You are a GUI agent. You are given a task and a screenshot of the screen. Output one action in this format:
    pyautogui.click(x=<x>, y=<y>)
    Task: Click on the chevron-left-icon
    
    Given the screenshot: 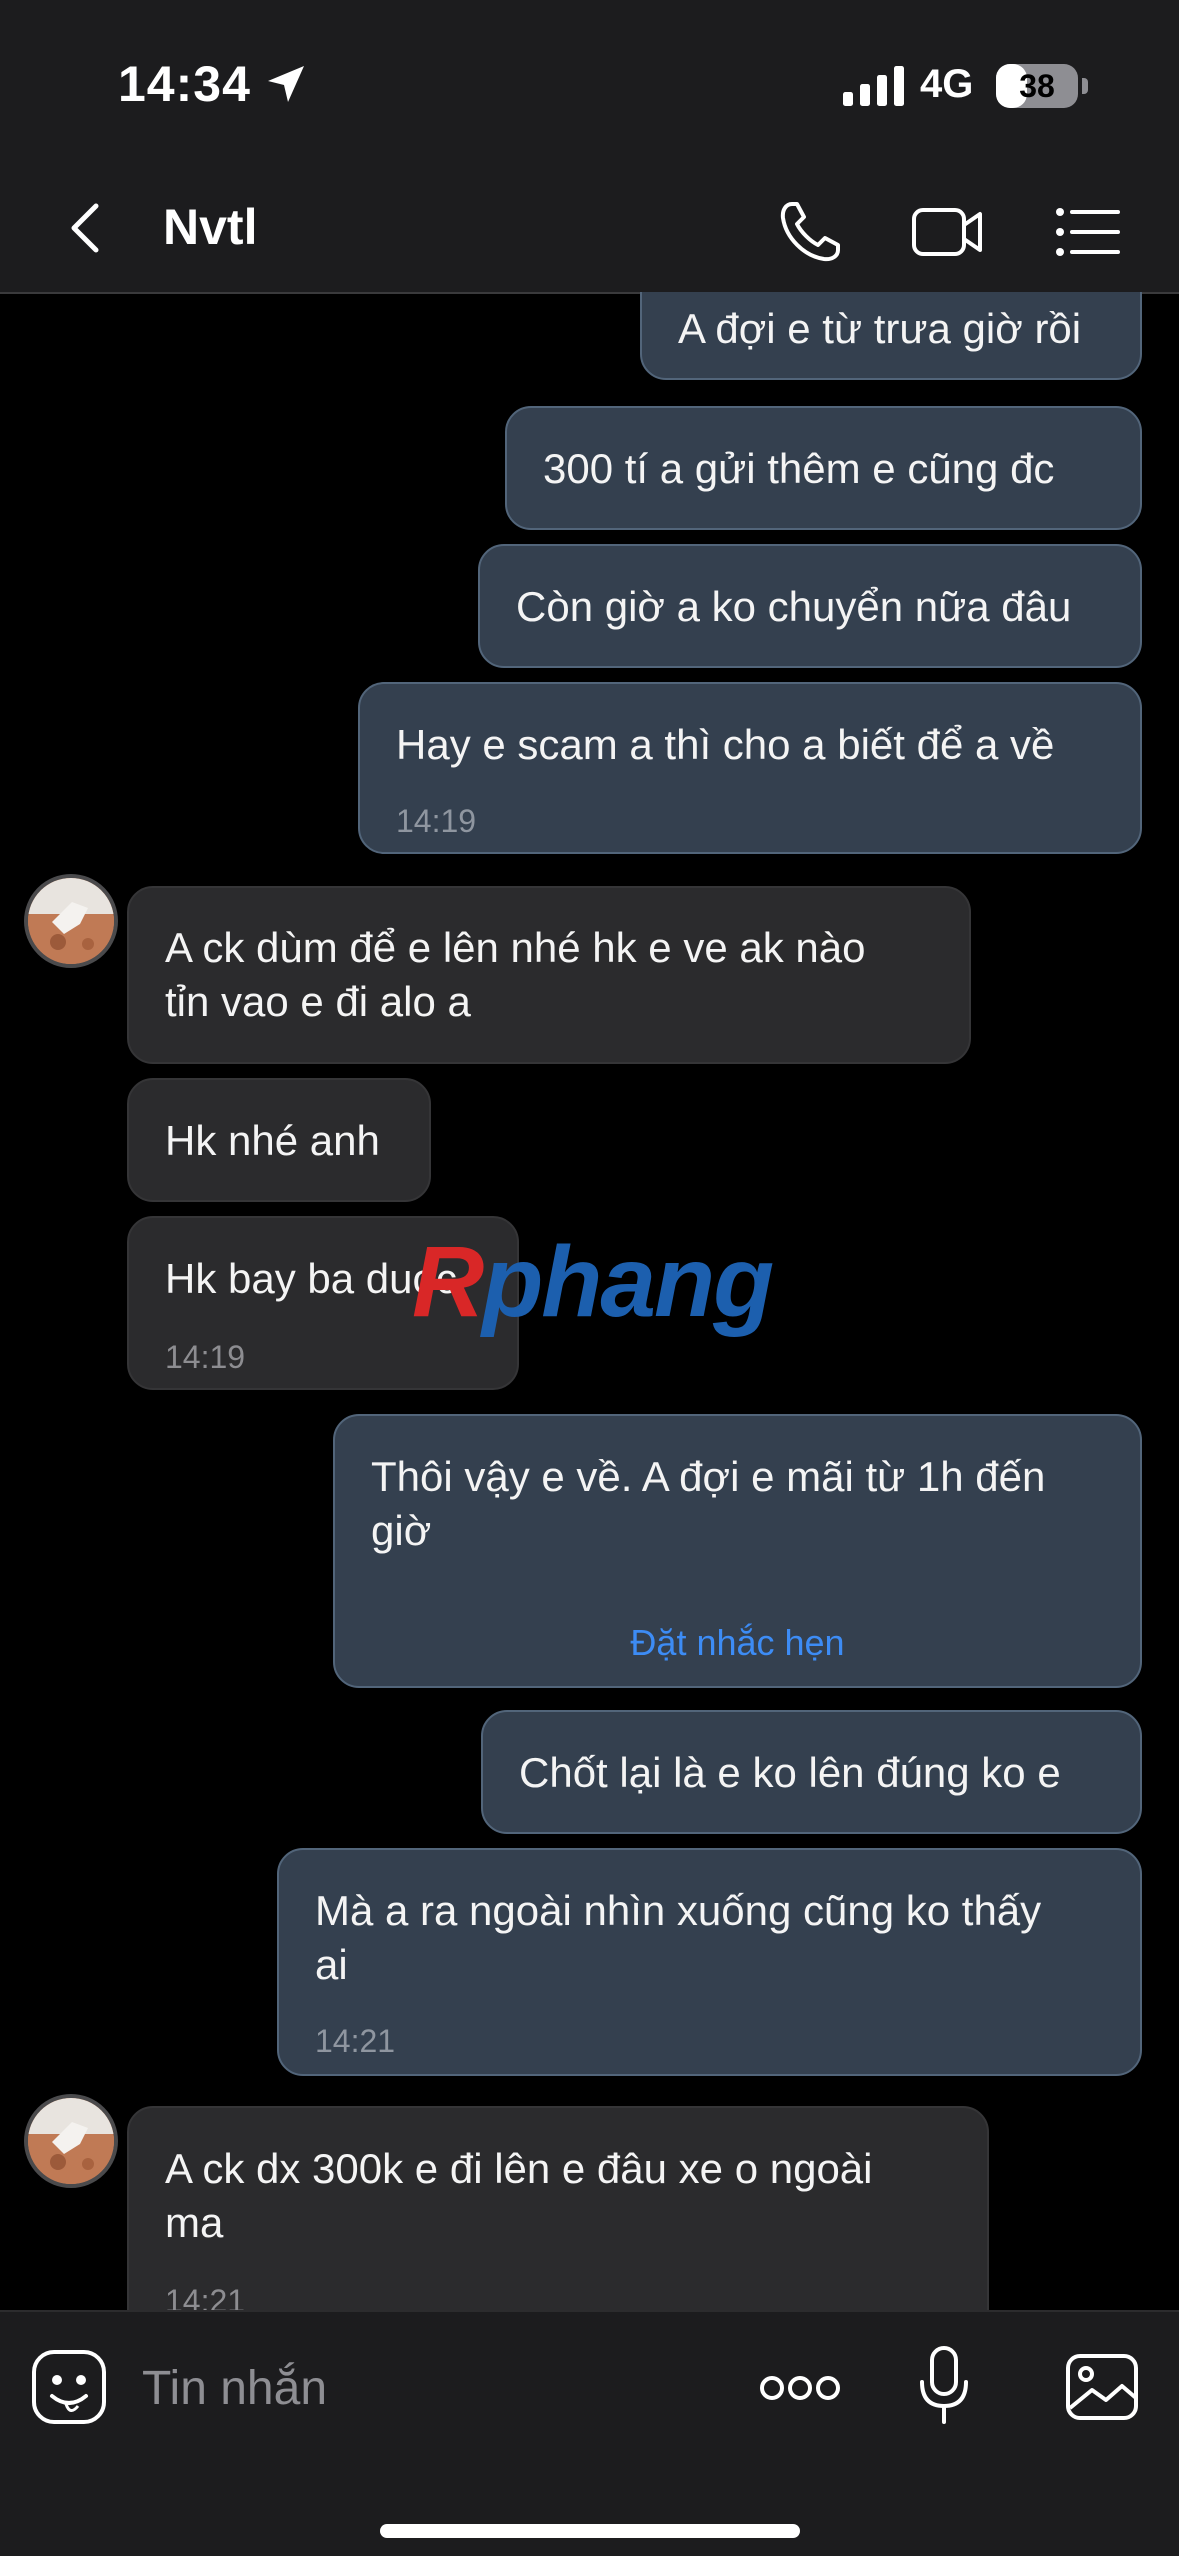 What is the action you would take?
    pyautogui.click(x=88, y=228)
    